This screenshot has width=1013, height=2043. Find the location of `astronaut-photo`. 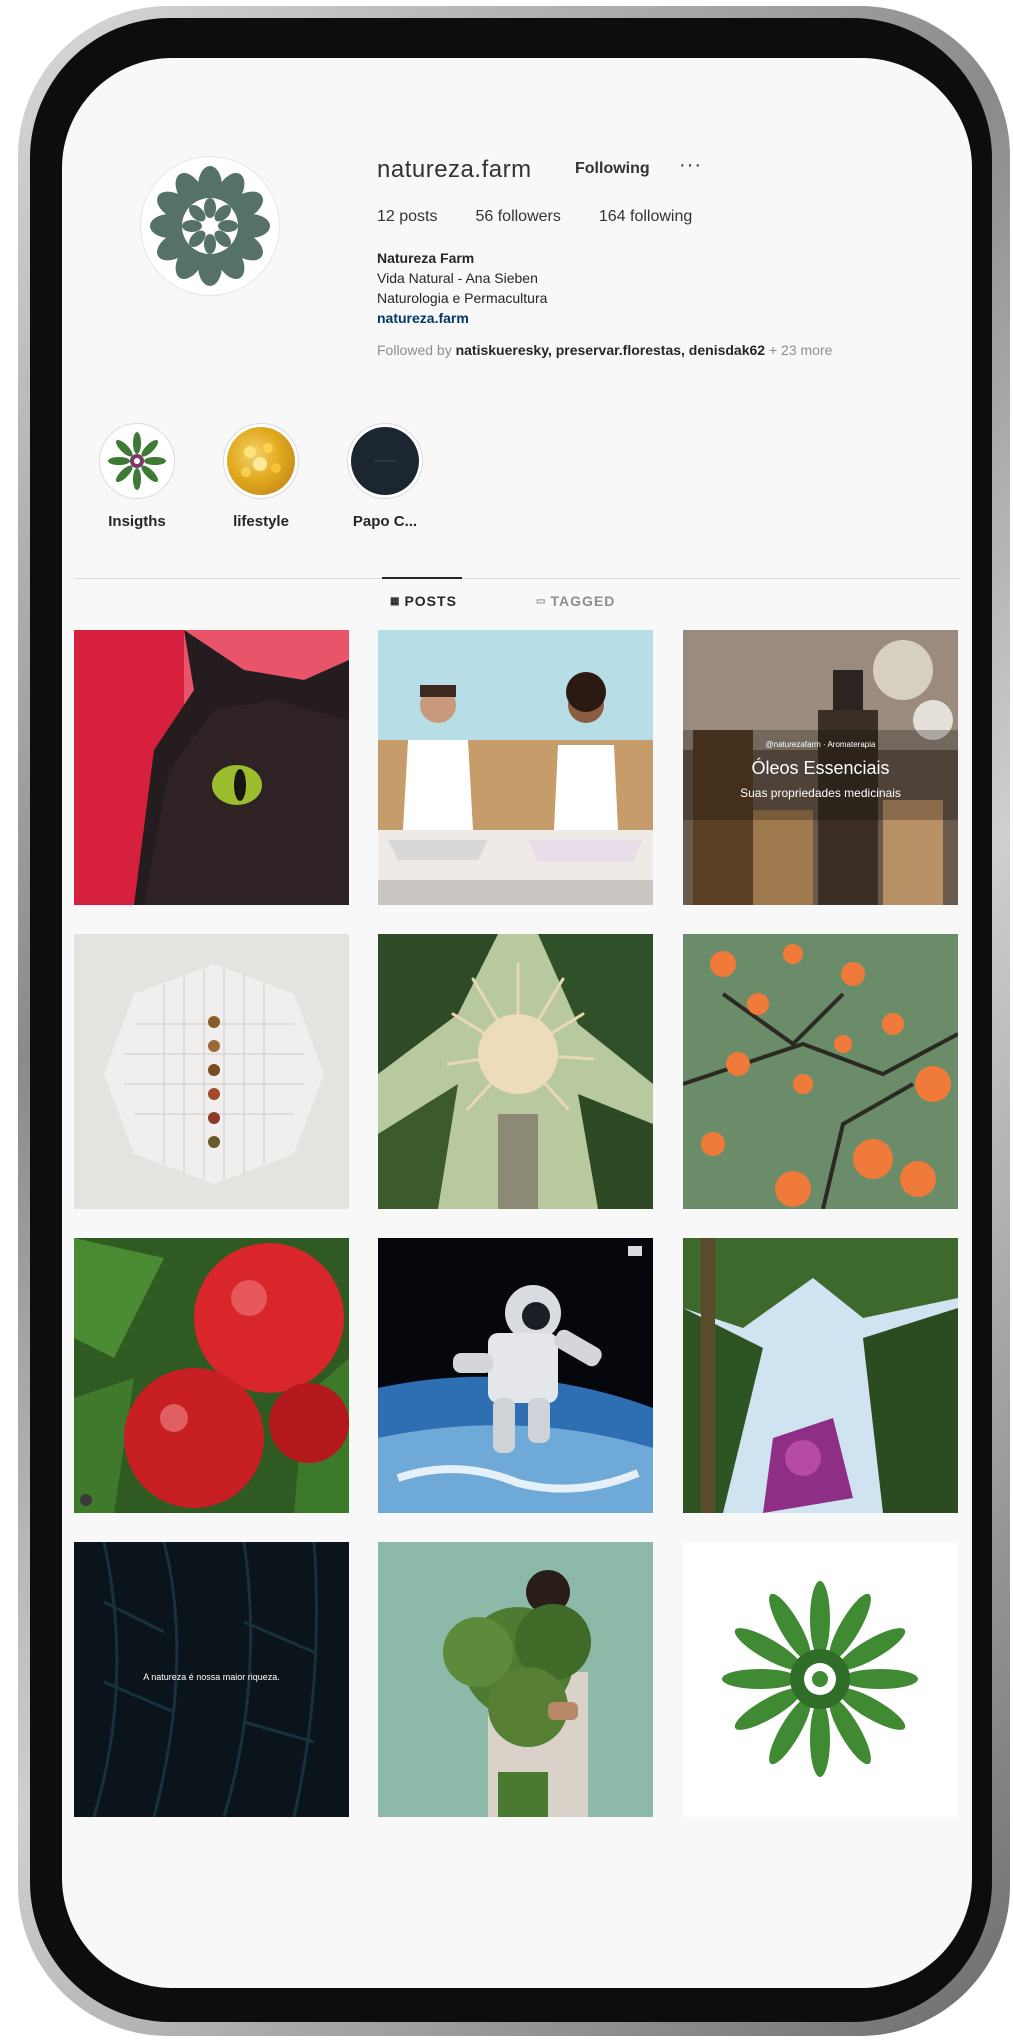

astronaut-photo is located at coordinates (515, 1375).